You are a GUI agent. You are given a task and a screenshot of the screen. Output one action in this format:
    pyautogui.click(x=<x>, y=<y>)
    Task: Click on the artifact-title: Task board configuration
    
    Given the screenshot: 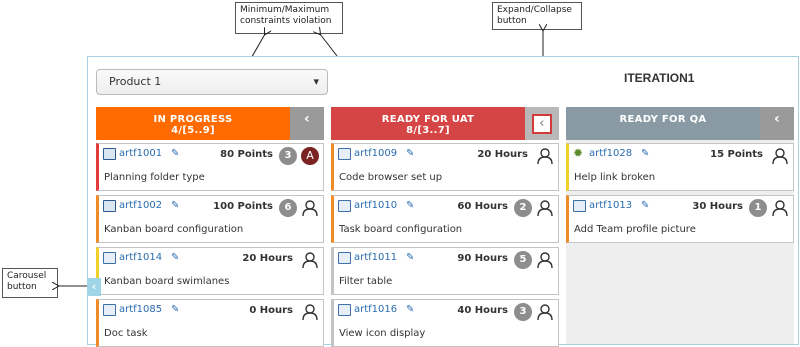 What is the action you would take?
    pyautogui.click(x=401, y=229)
    